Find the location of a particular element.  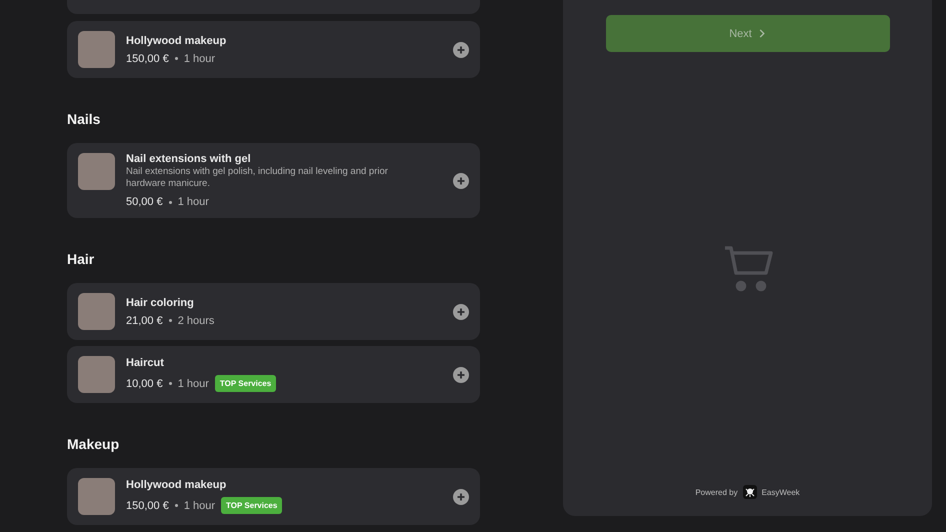

service-price: 10,00 € is located at coordinates (144, 384).